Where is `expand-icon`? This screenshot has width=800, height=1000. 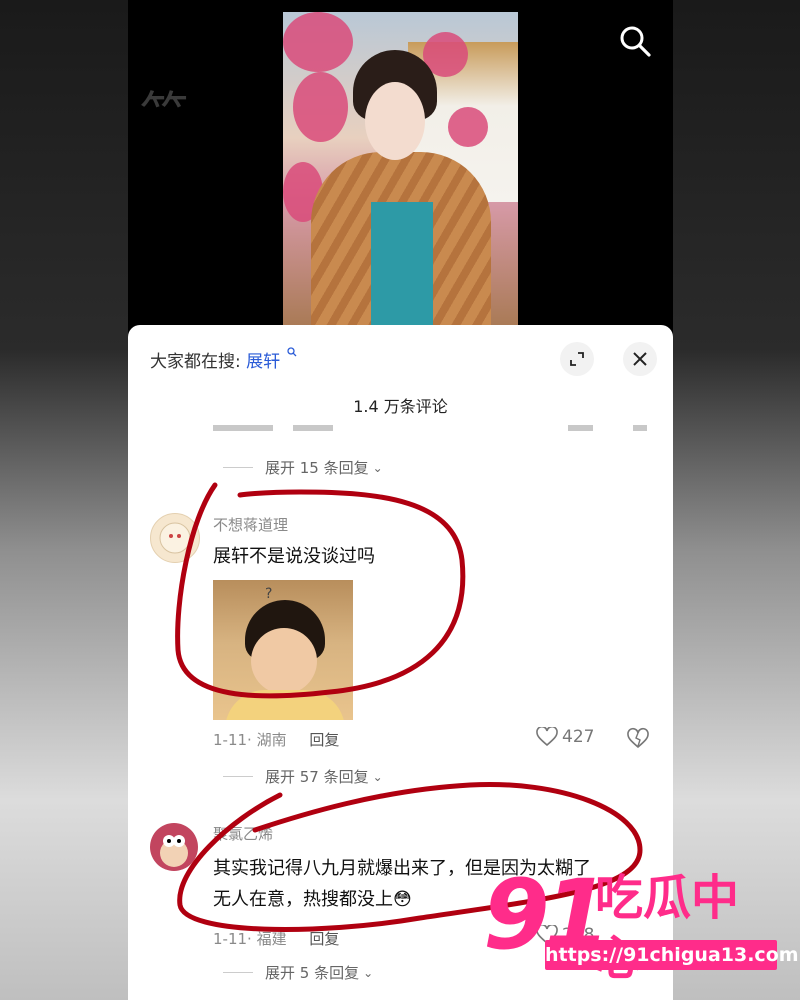 expand-icon is located at coordinates (577, 359).